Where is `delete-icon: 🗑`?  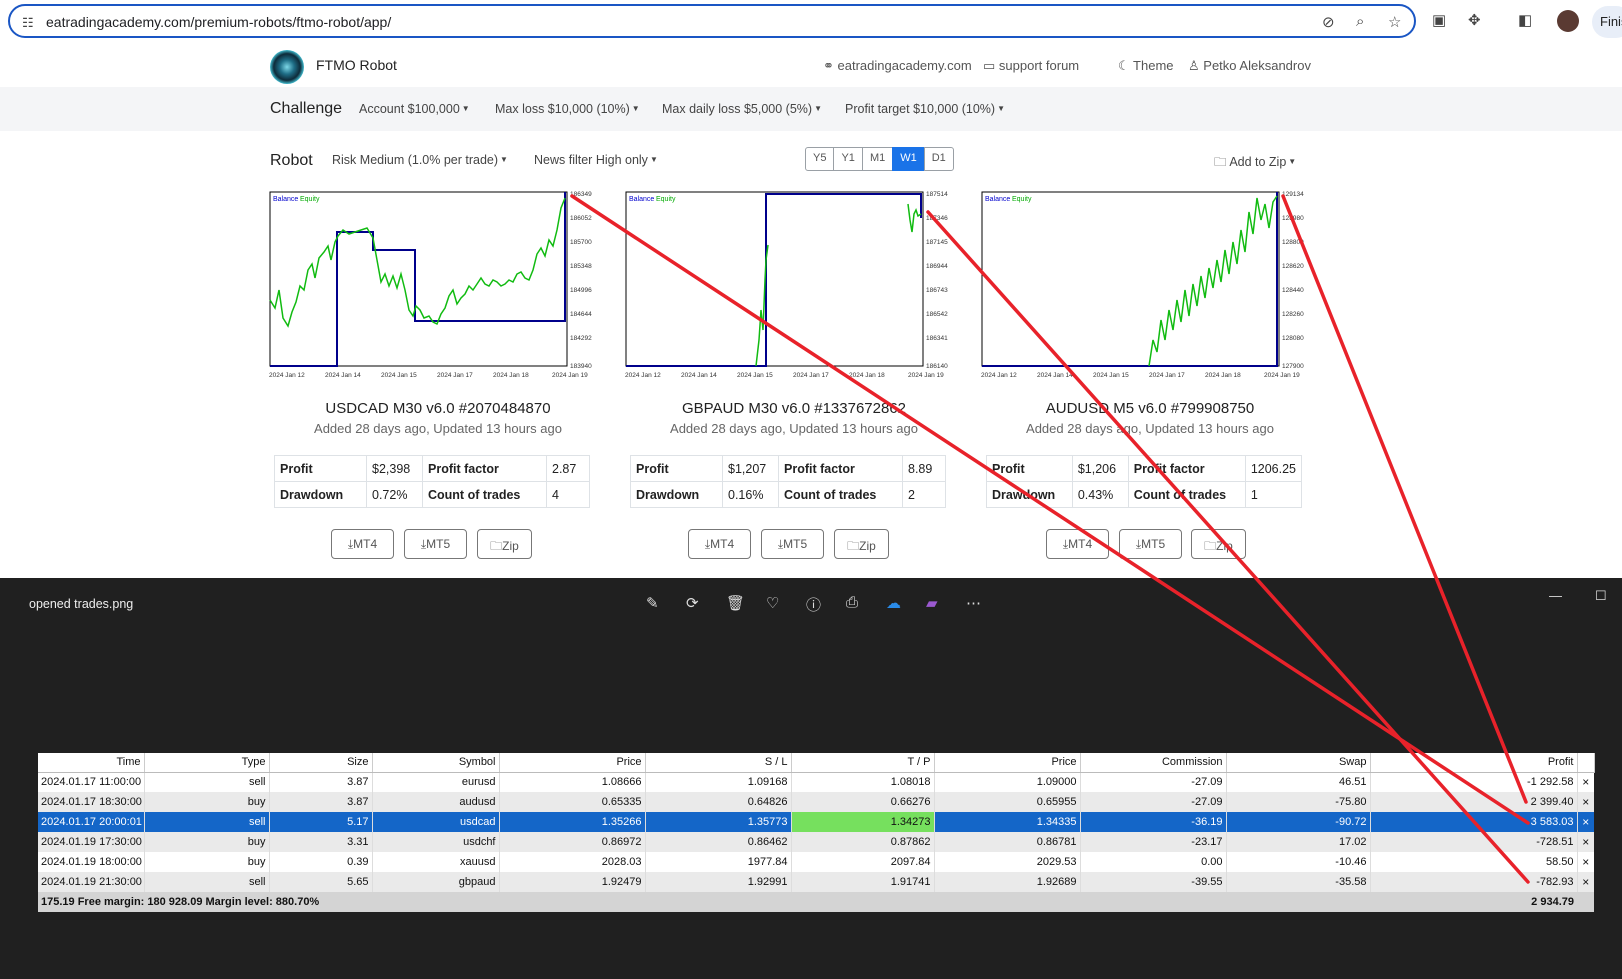 delete-icon: 🗑 is located at coordinates (735, 603).